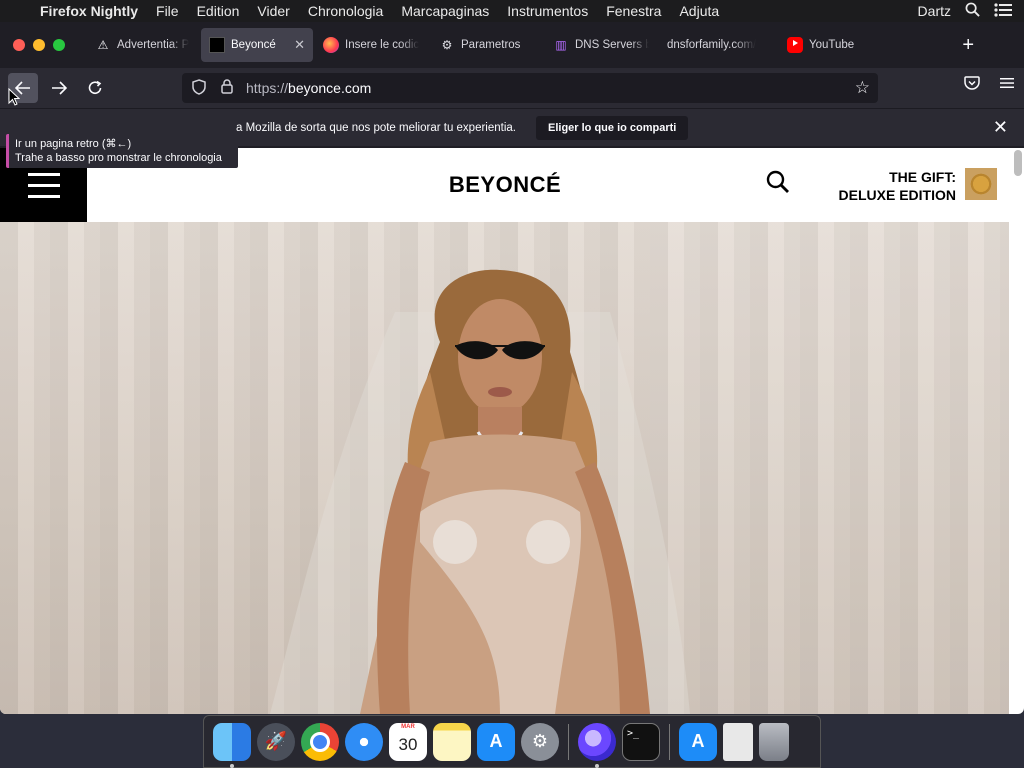 This screenshot has width=1024, height=768. What do you see at coordinates (267, 88) in the screenshot?
I see `url-scheme: https://` at bounding box center [267, 88].